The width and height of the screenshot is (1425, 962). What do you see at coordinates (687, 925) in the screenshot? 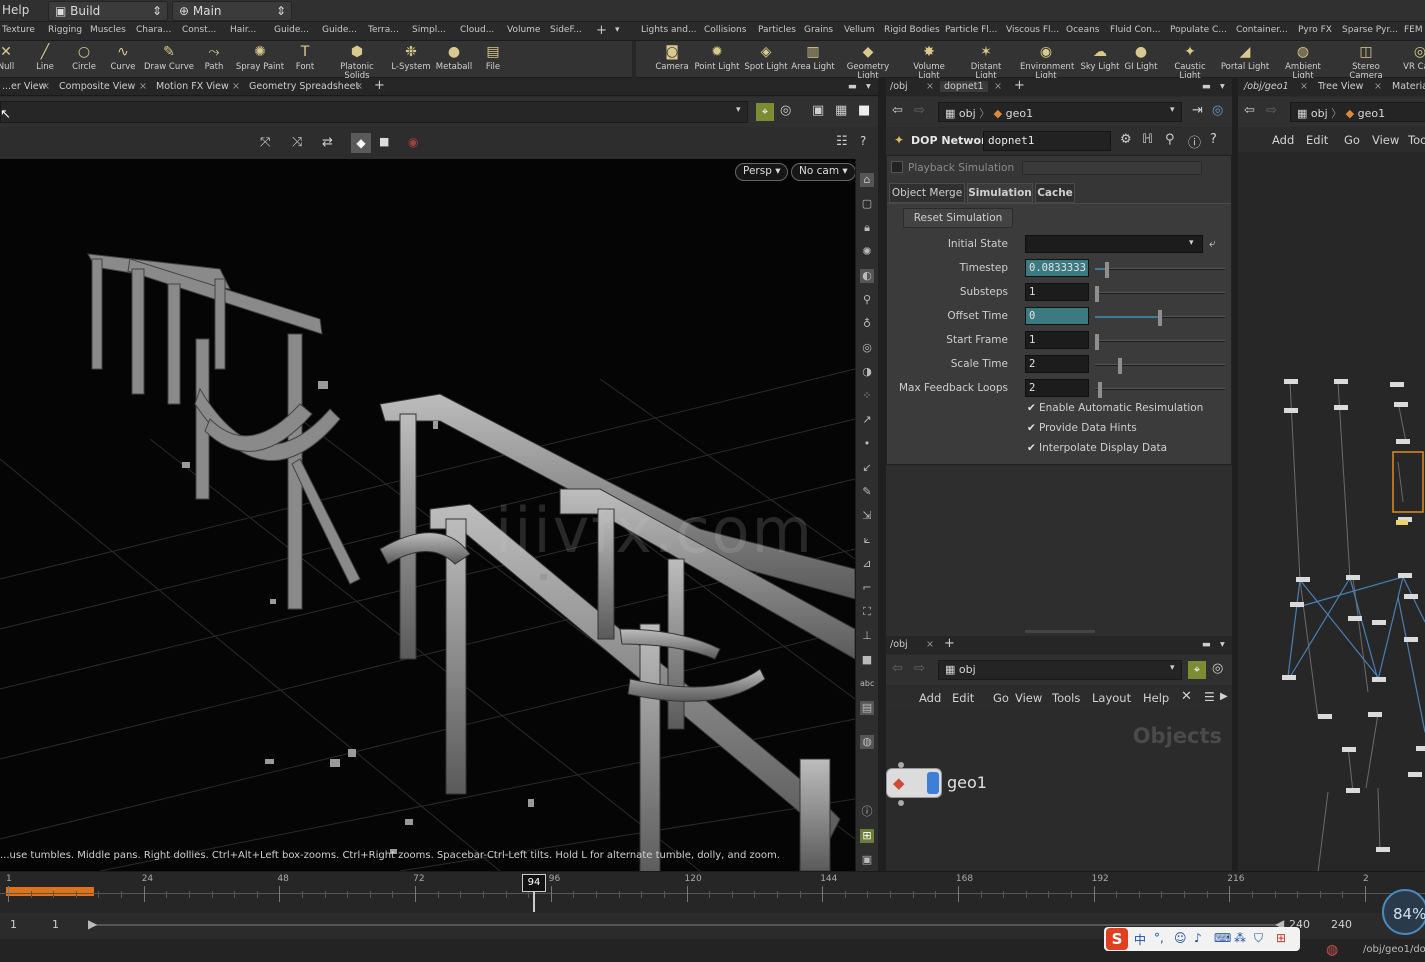
I see `range-slider-track` at bounding box center [687, 925].